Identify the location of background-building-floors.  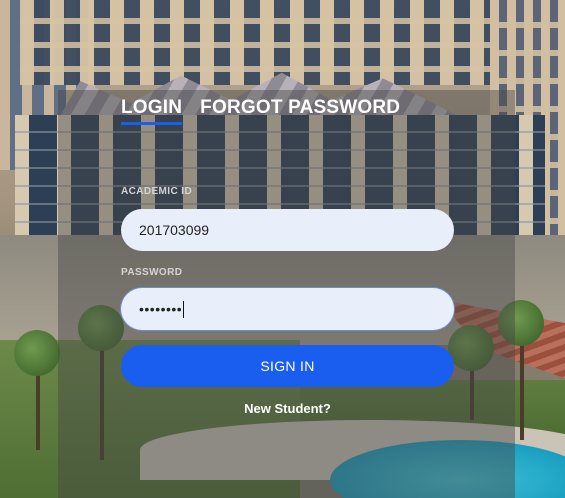
(260, 42).